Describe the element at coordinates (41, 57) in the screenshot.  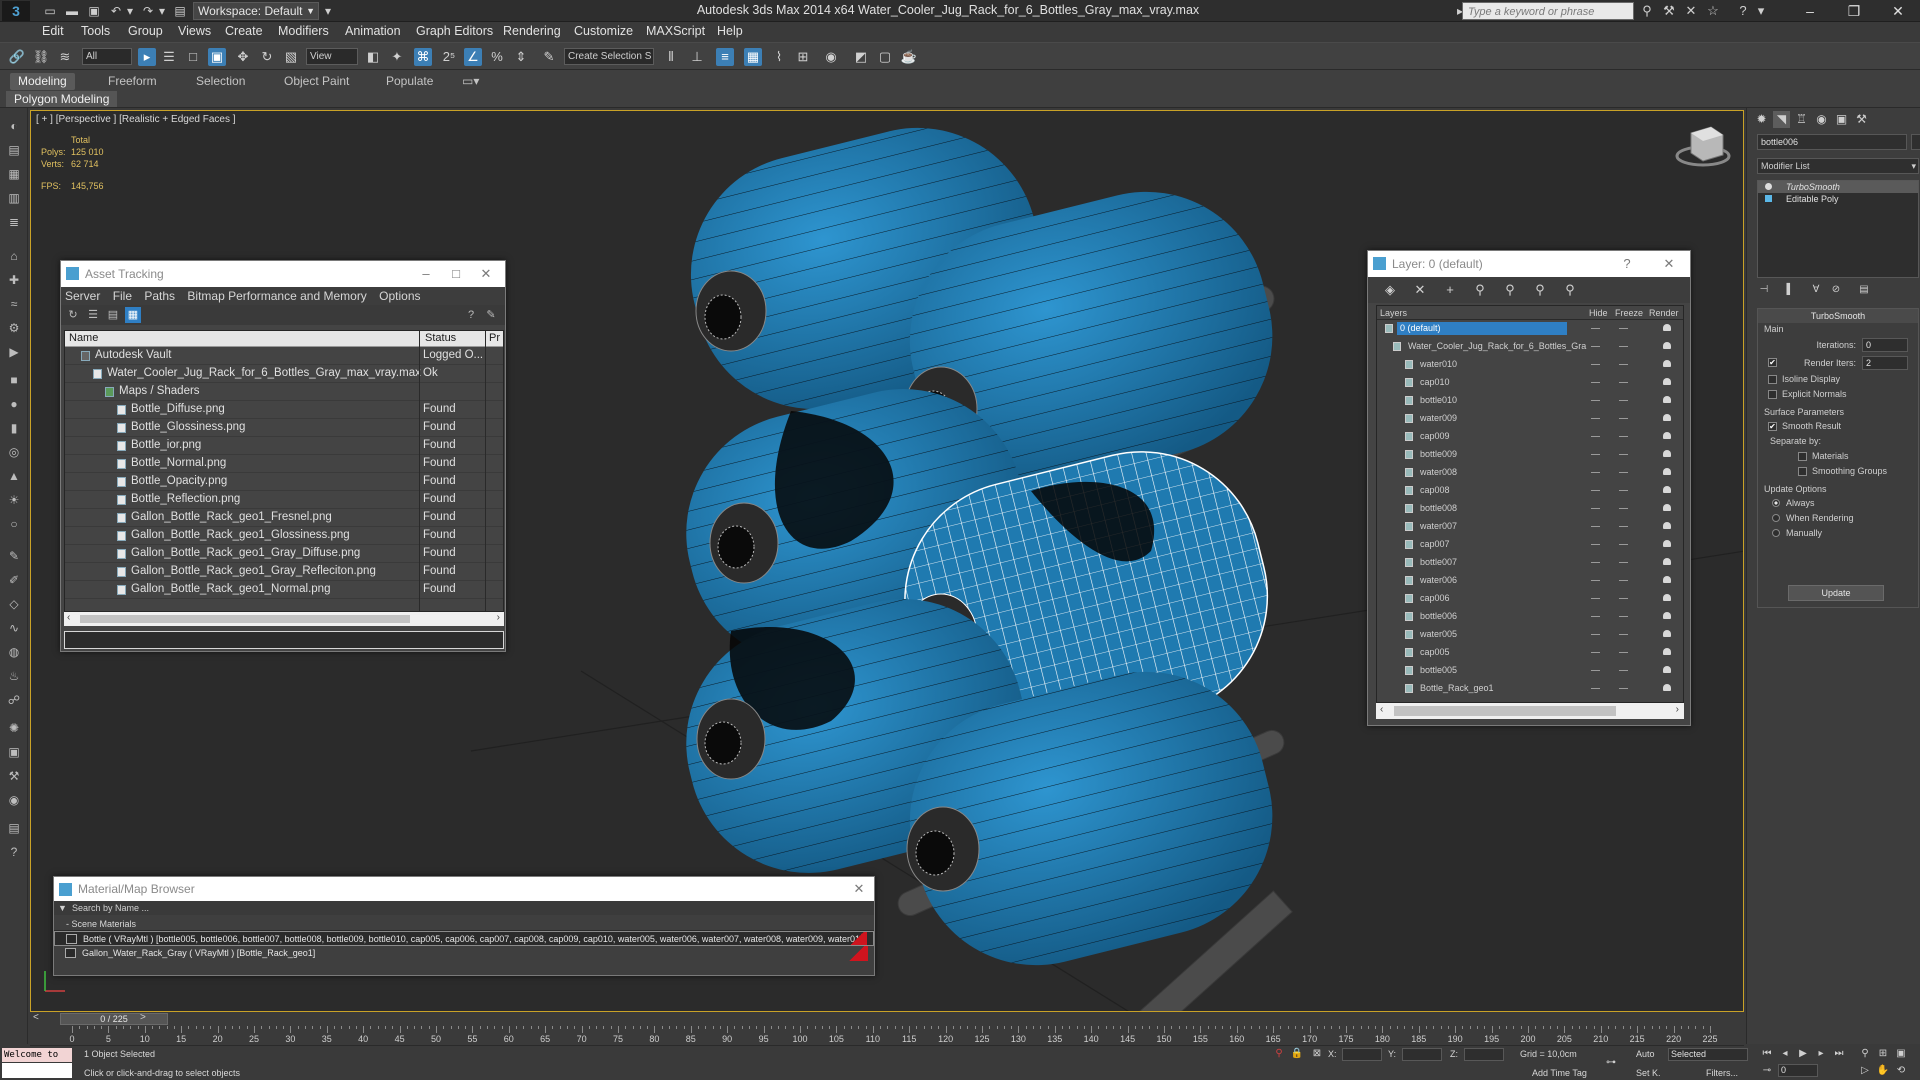
I see `unlink-icon: ⛓` at that location.